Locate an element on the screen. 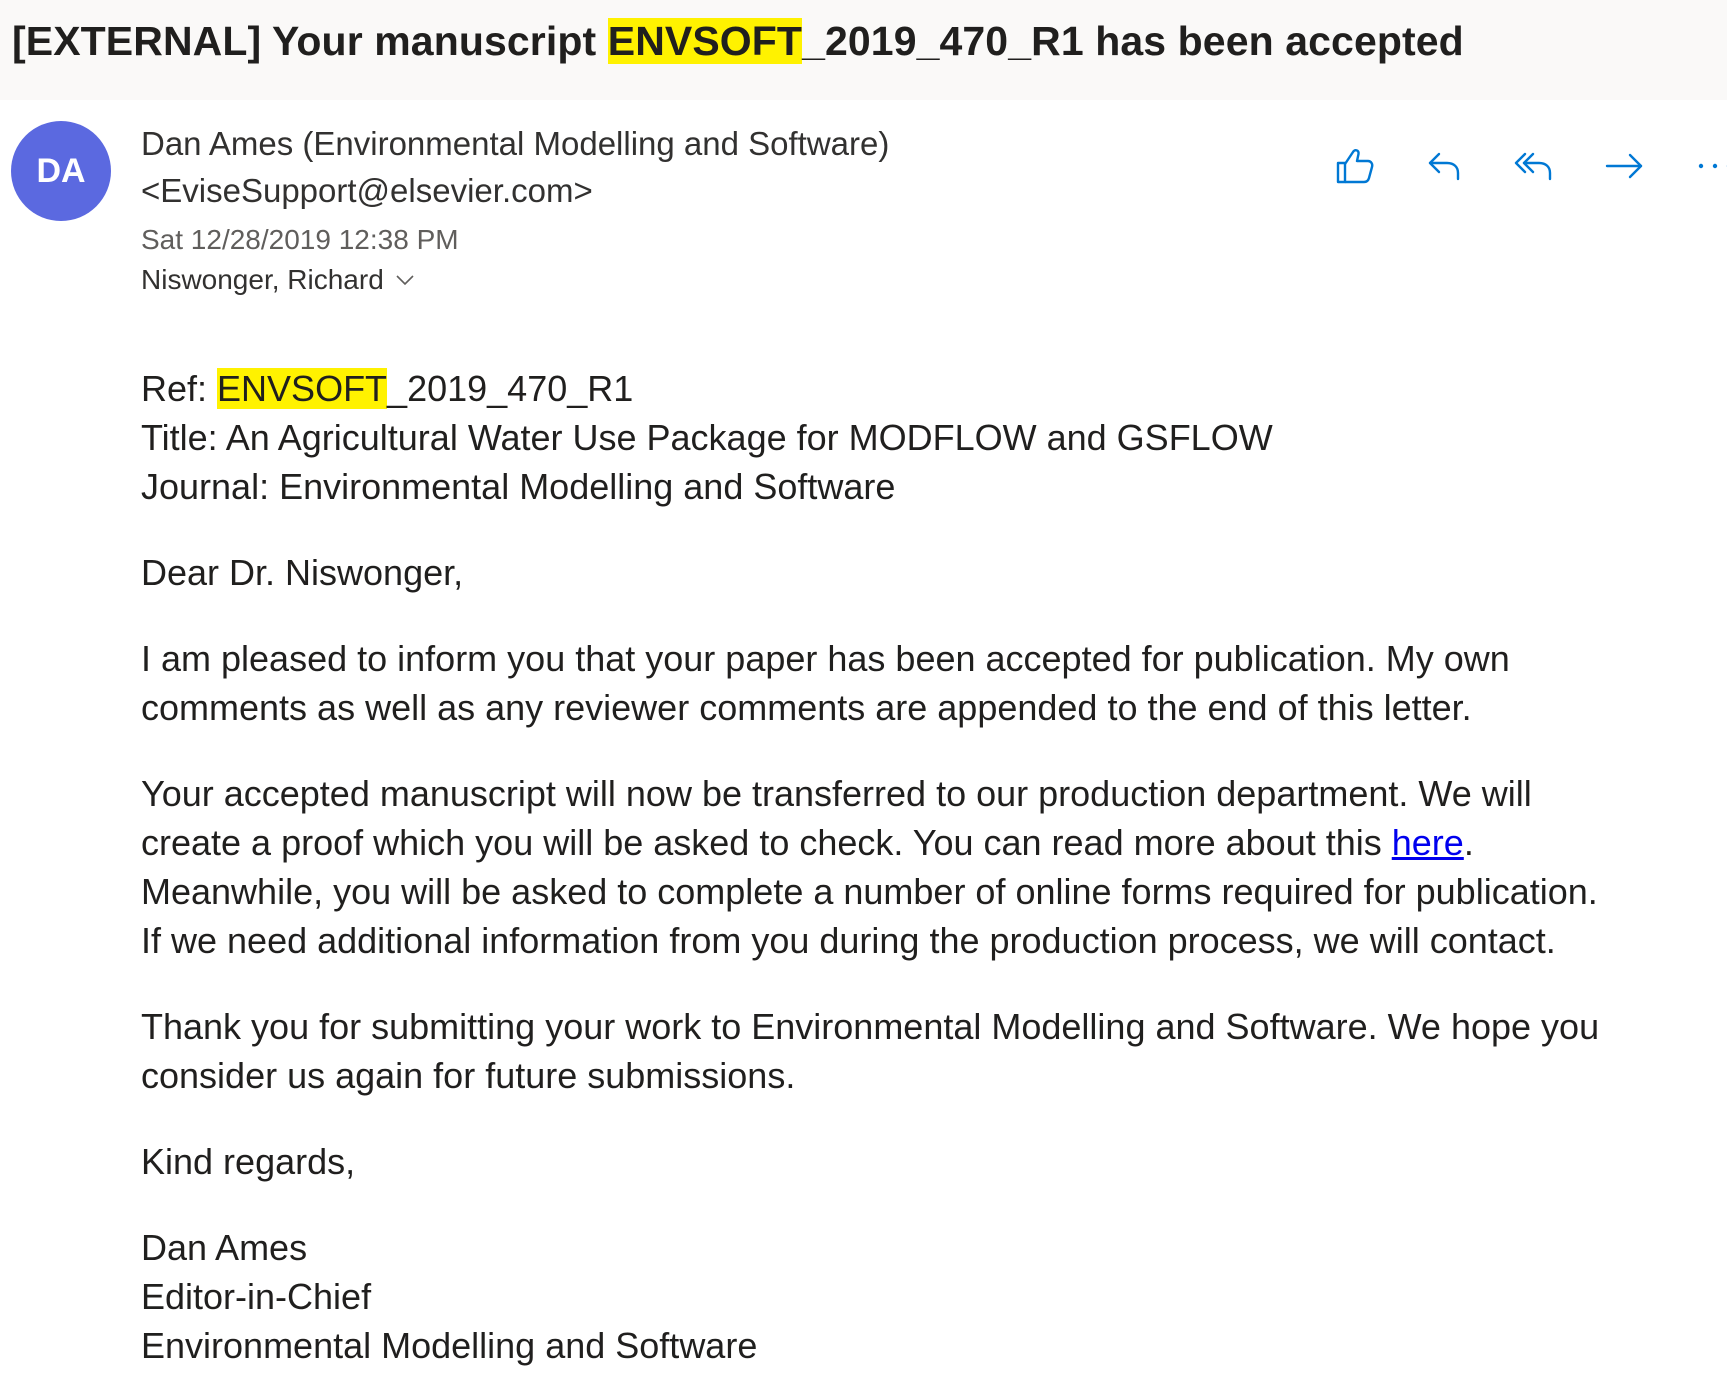 The height and width of the screenshot is (1388, 1727). subject-highlight: ENVSOFT is located at coordinates (705, 41).